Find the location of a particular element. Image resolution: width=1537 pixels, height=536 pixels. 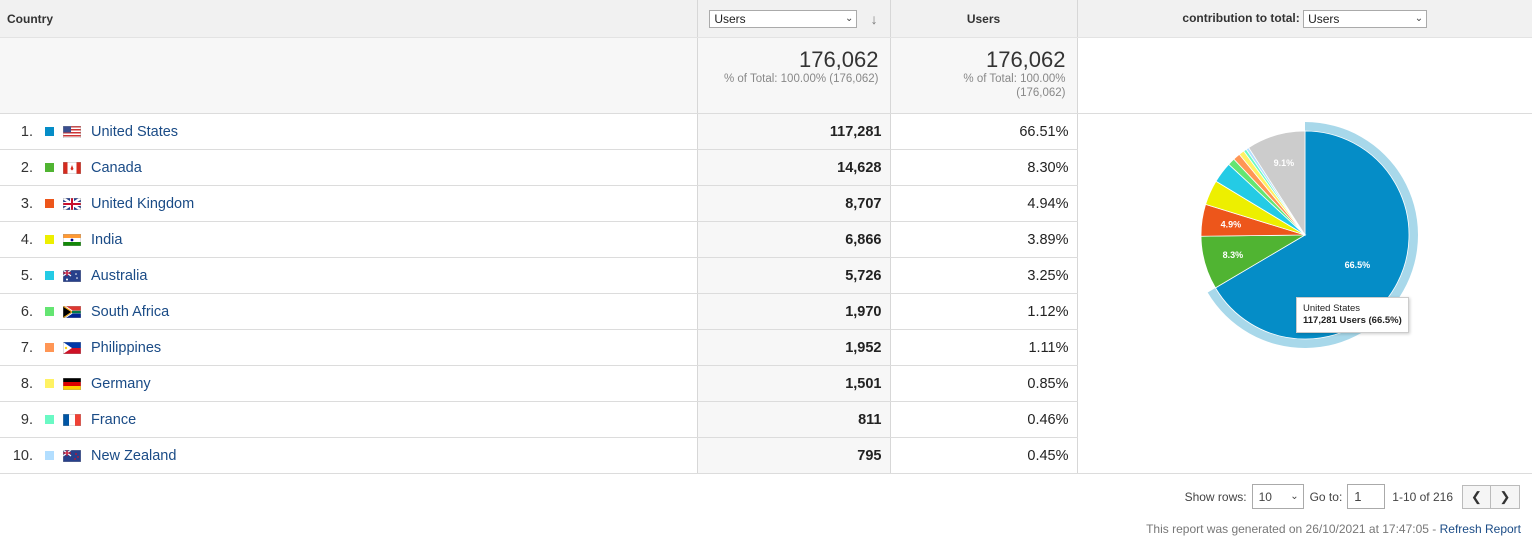

chevron-left-icon: ❮ is located at coordinates (1476, 496).